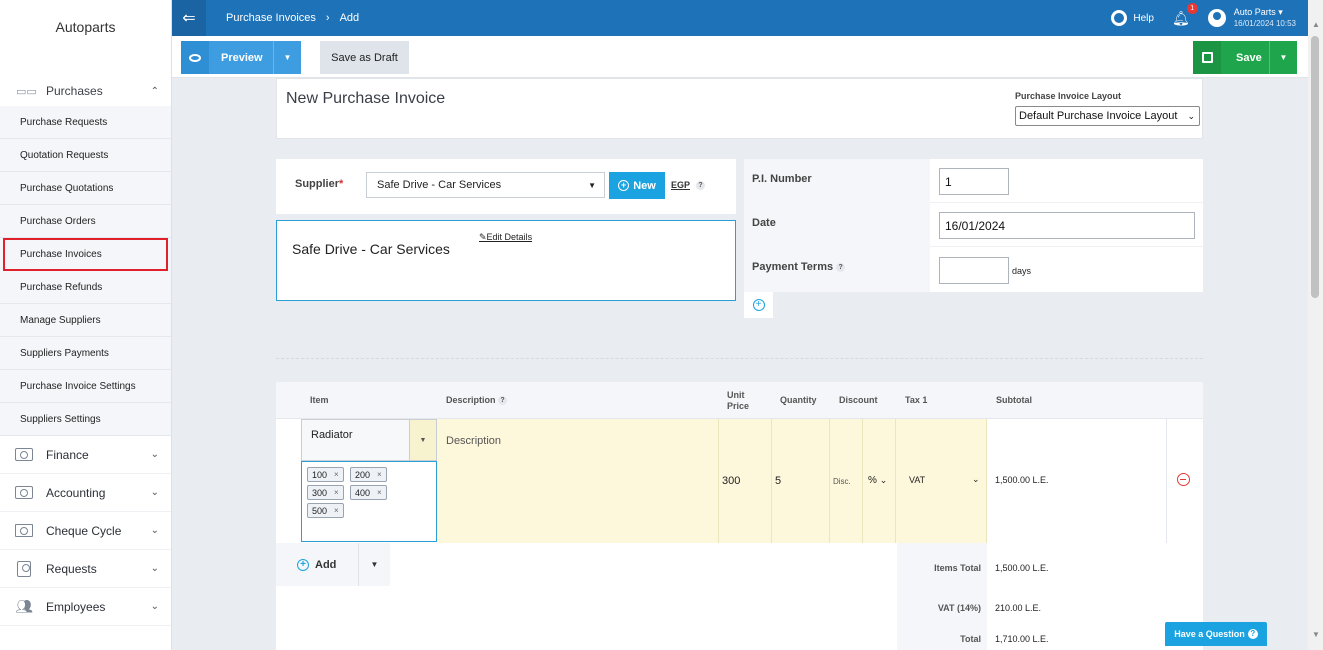 Image resolution: width=1323 pixels, height=650 pixels. What do you see at coordinates (85, 320) in the screenshot?
I see `sidebar-item-manage-suppliers: Manage Suppliers` at bounding box center [85, 320].